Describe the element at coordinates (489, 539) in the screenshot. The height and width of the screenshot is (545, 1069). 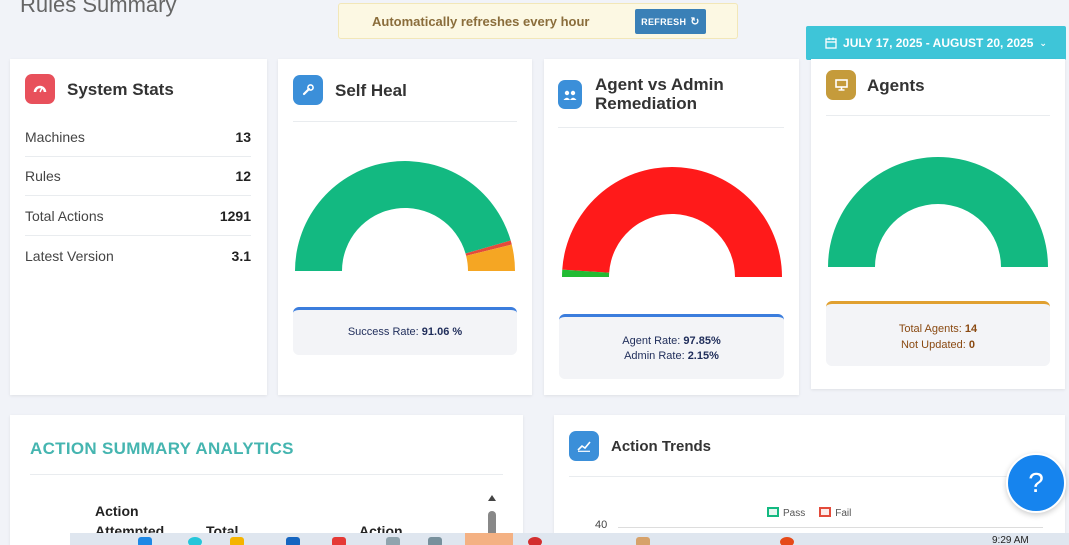
I see `app-icon-active` at that location.